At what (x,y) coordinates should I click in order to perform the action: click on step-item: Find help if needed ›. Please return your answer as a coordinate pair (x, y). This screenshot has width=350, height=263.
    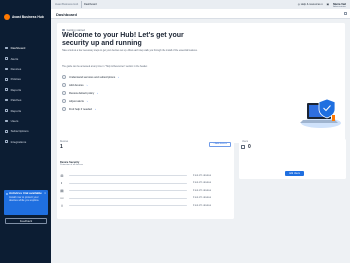
    Looking at the image, I should click on (90, 109).